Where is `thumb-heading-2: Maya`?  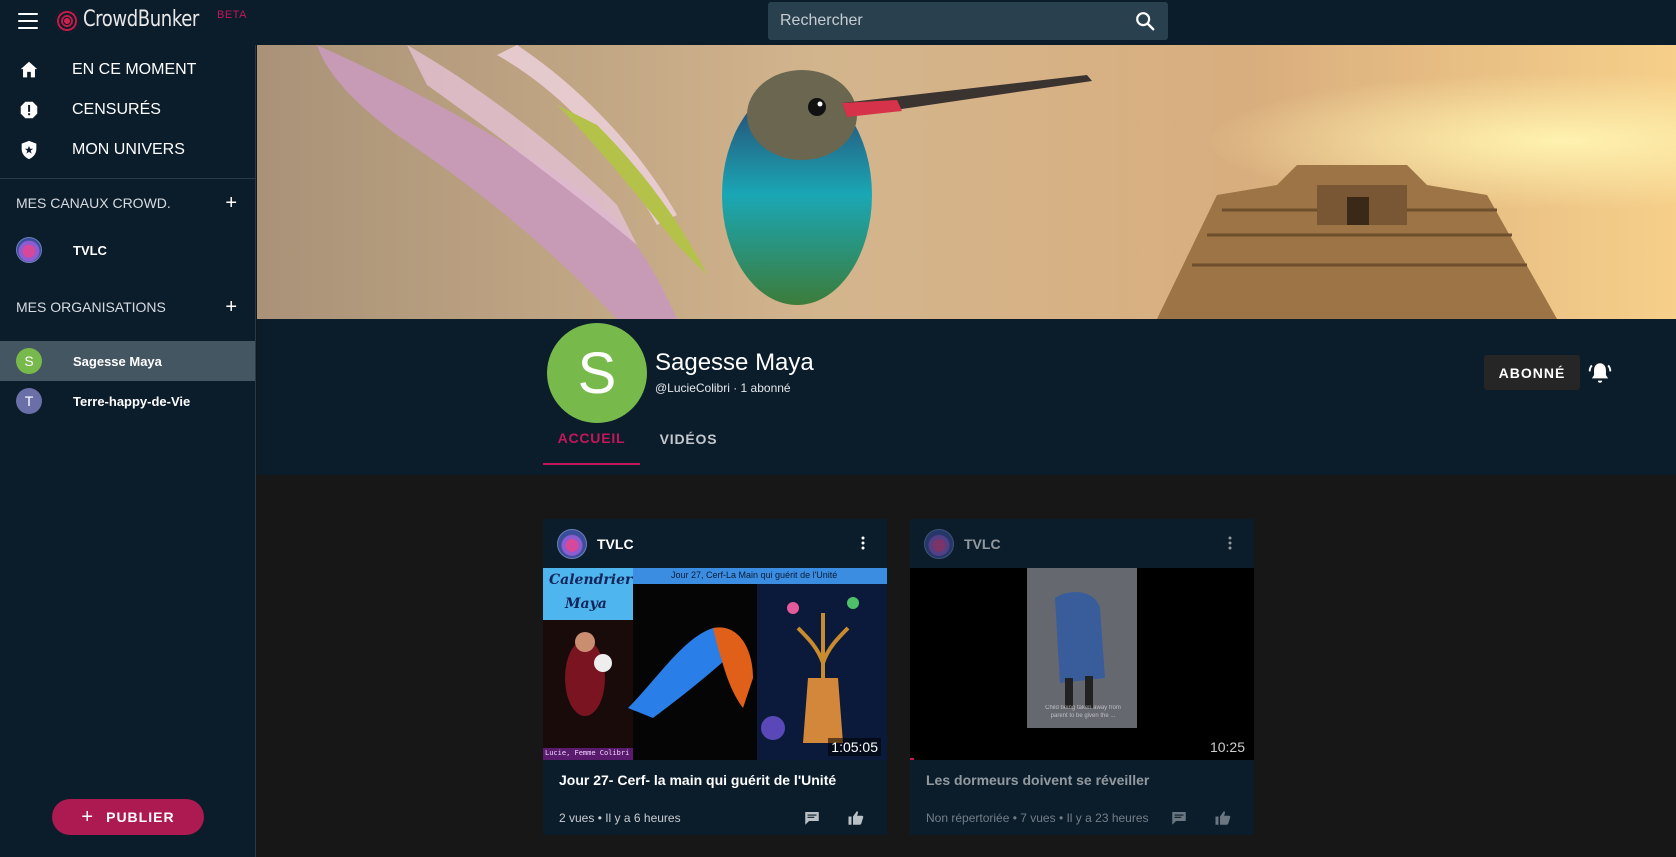 thumb-heading-2: Maya is located at coordinates (586, 604).